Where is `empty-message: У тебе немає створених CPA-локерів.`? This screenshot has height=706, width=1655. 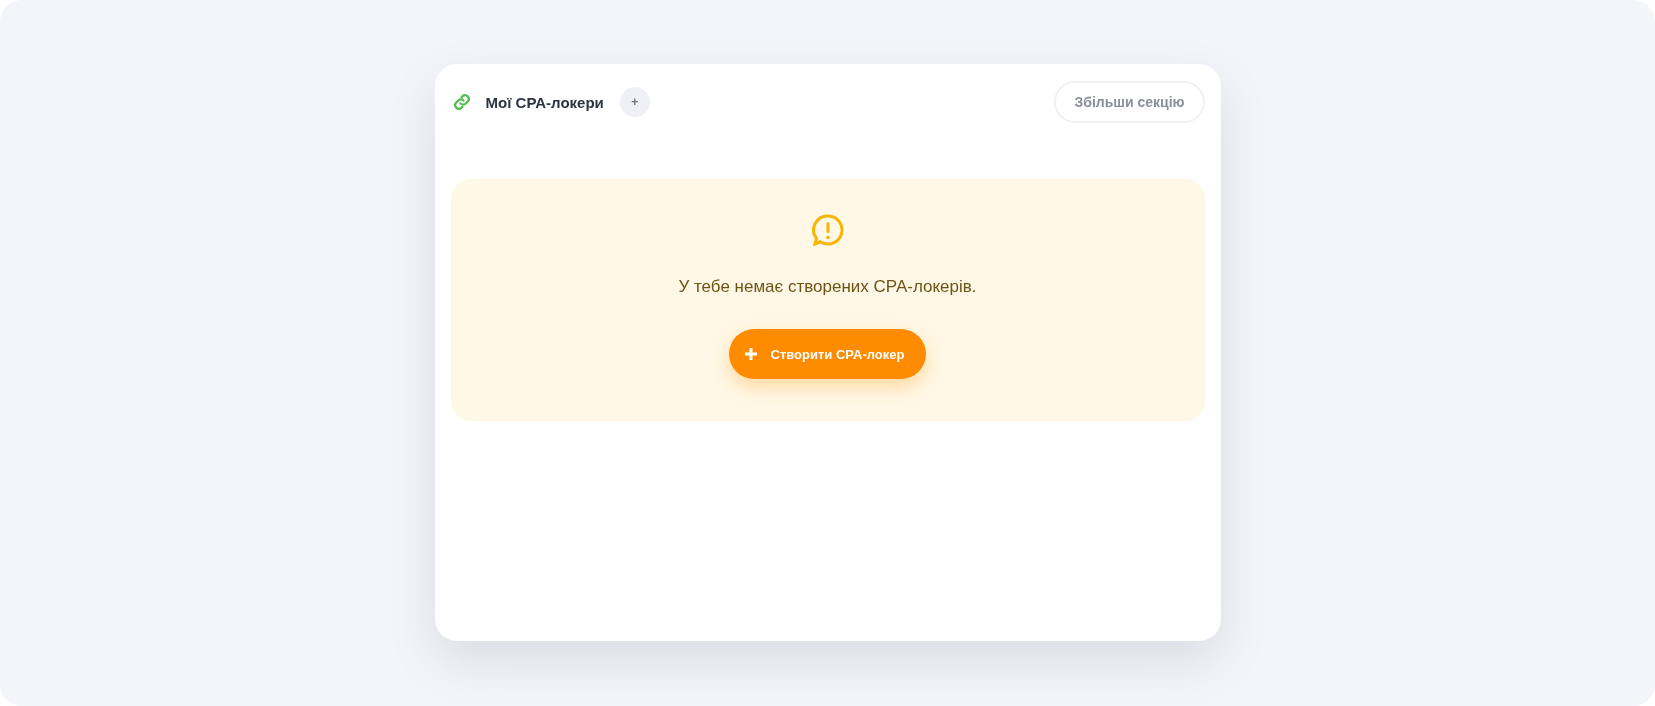
empty-message: У тебе немає створених CPA-локерів. is located at coordinates (827, 287).